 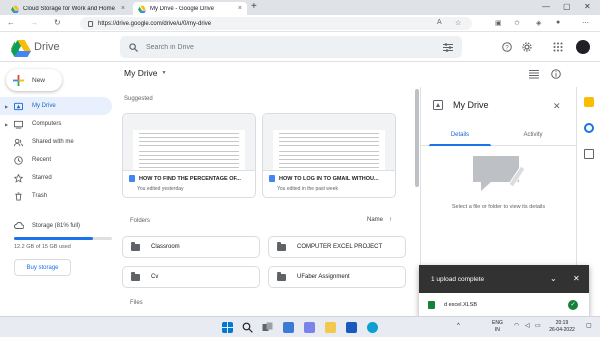 What do you see at coordinates (417, 138) in the screenshot?
I see `scrollbar-thumb` at bounding box center [417, 138].